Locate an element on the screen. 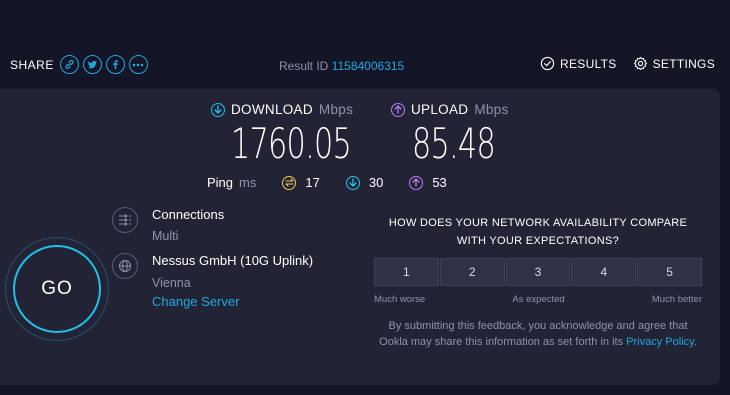 The height and width of the screenshot is (395, 730). server-location: Vienna is located at coordinates (171, 283).